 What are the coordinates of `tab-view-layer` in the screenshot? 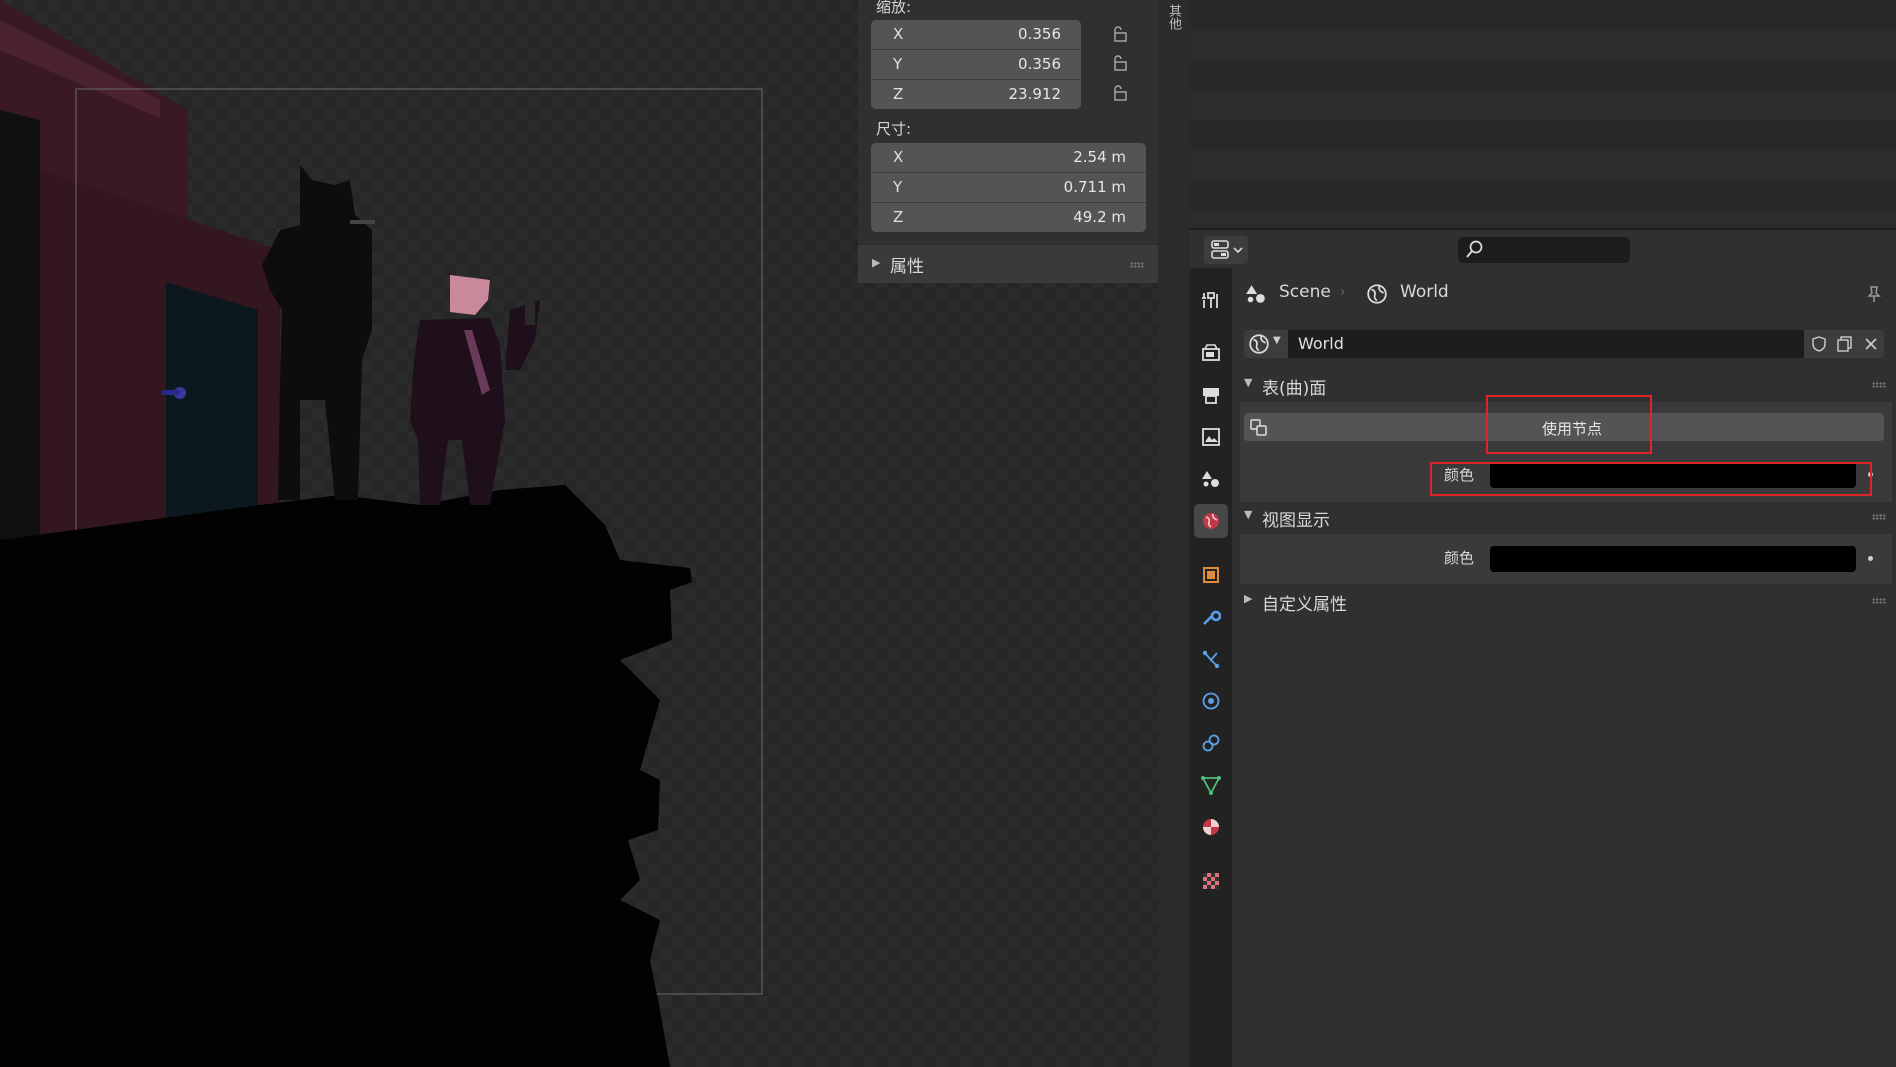 It's located at (1211, 437).